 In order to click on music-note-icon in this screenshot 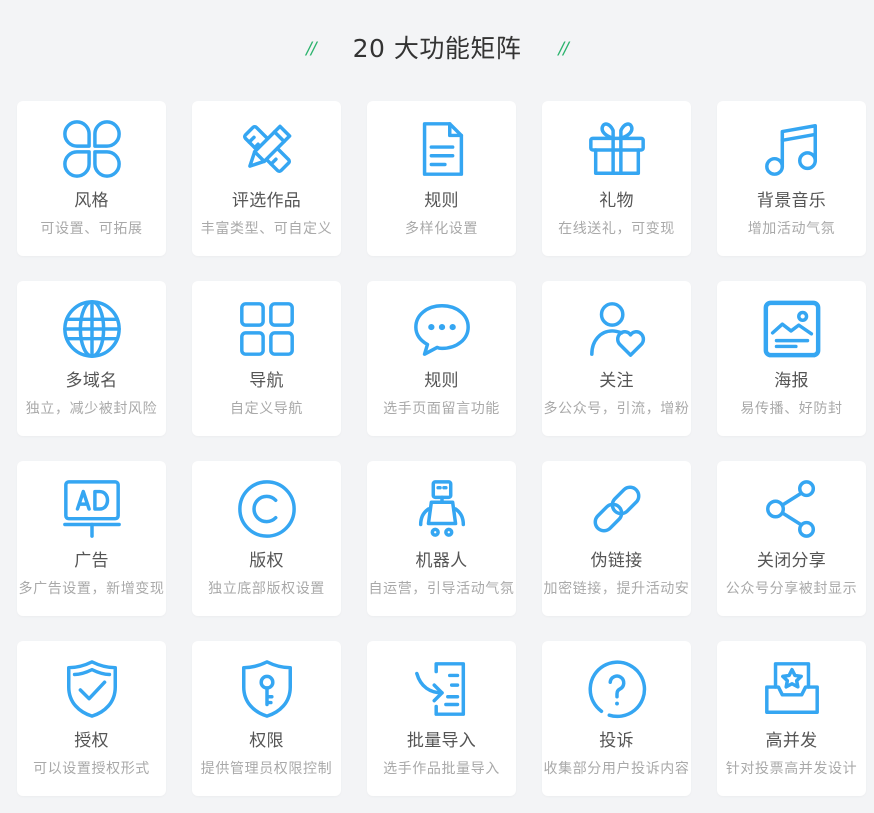, I will do `click(792, 149)`.